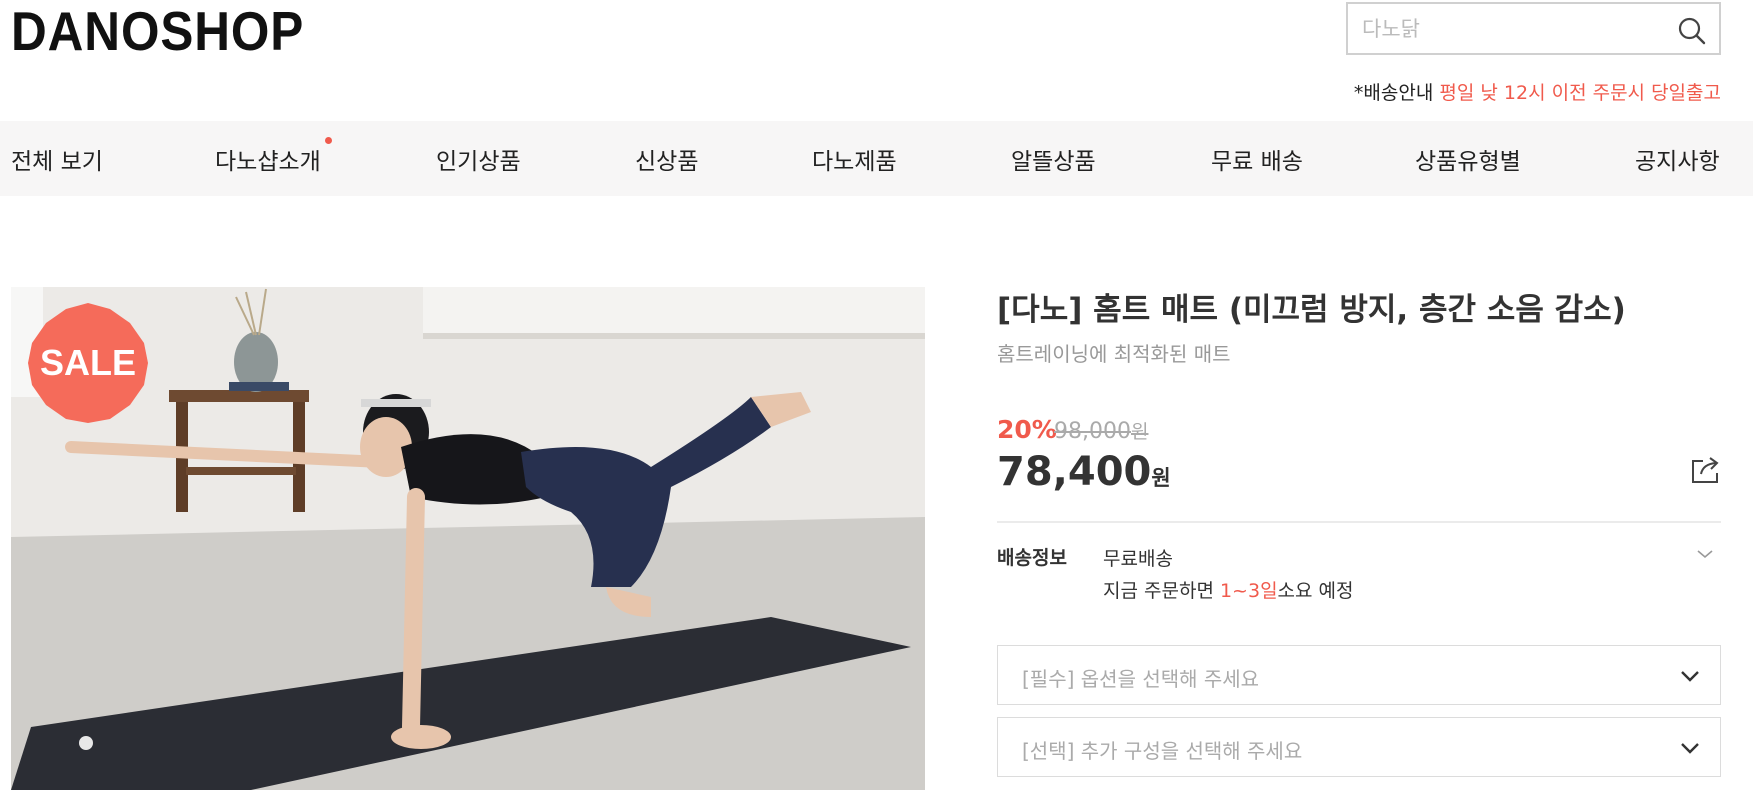 The image size is (1753, 790). I want to click on sale-badge-label: SALE, so click(87, 362).